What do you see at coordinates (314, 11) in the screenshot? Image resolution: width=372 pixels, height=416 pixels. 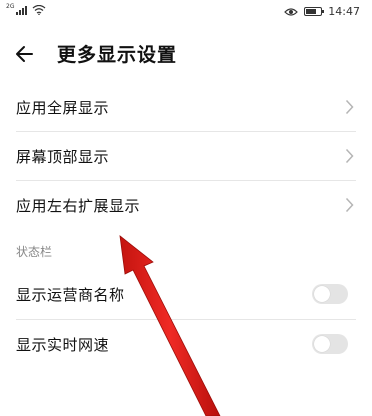 I see `battery-icon` at bounding box center [314, 11].